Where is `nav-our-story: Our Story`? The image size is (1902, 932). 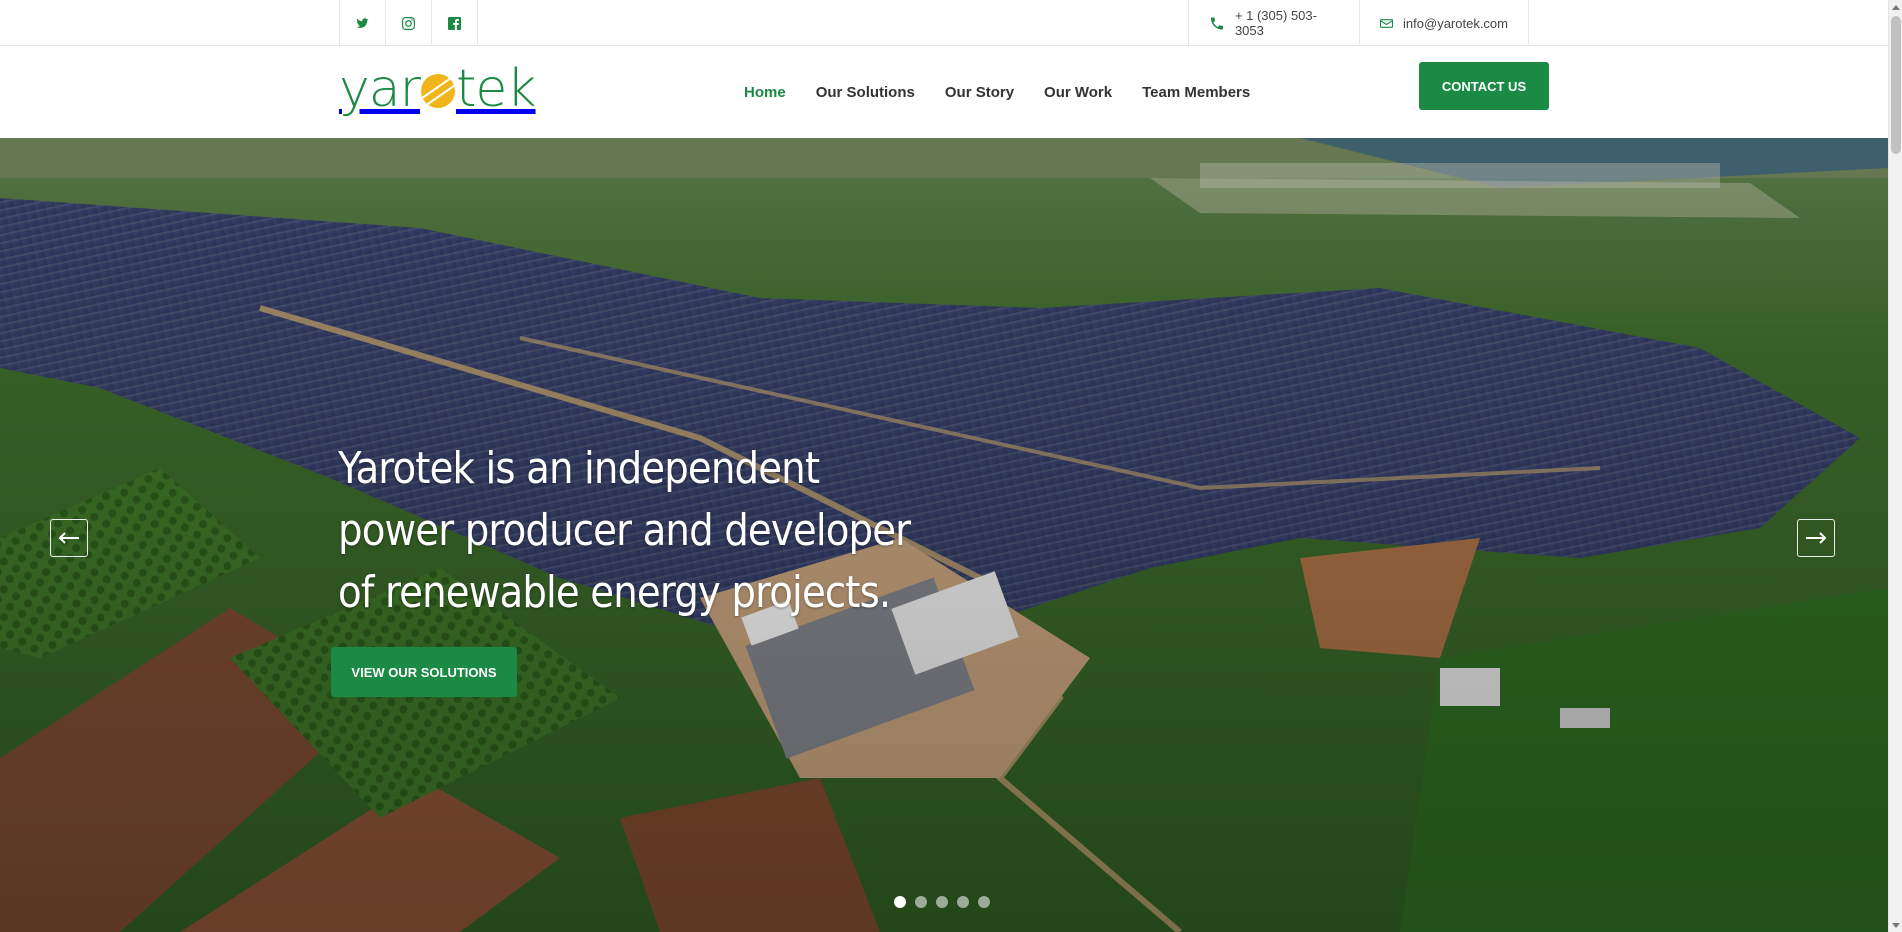 nav-our-story: Our Story is located at coordinates (979, 92).